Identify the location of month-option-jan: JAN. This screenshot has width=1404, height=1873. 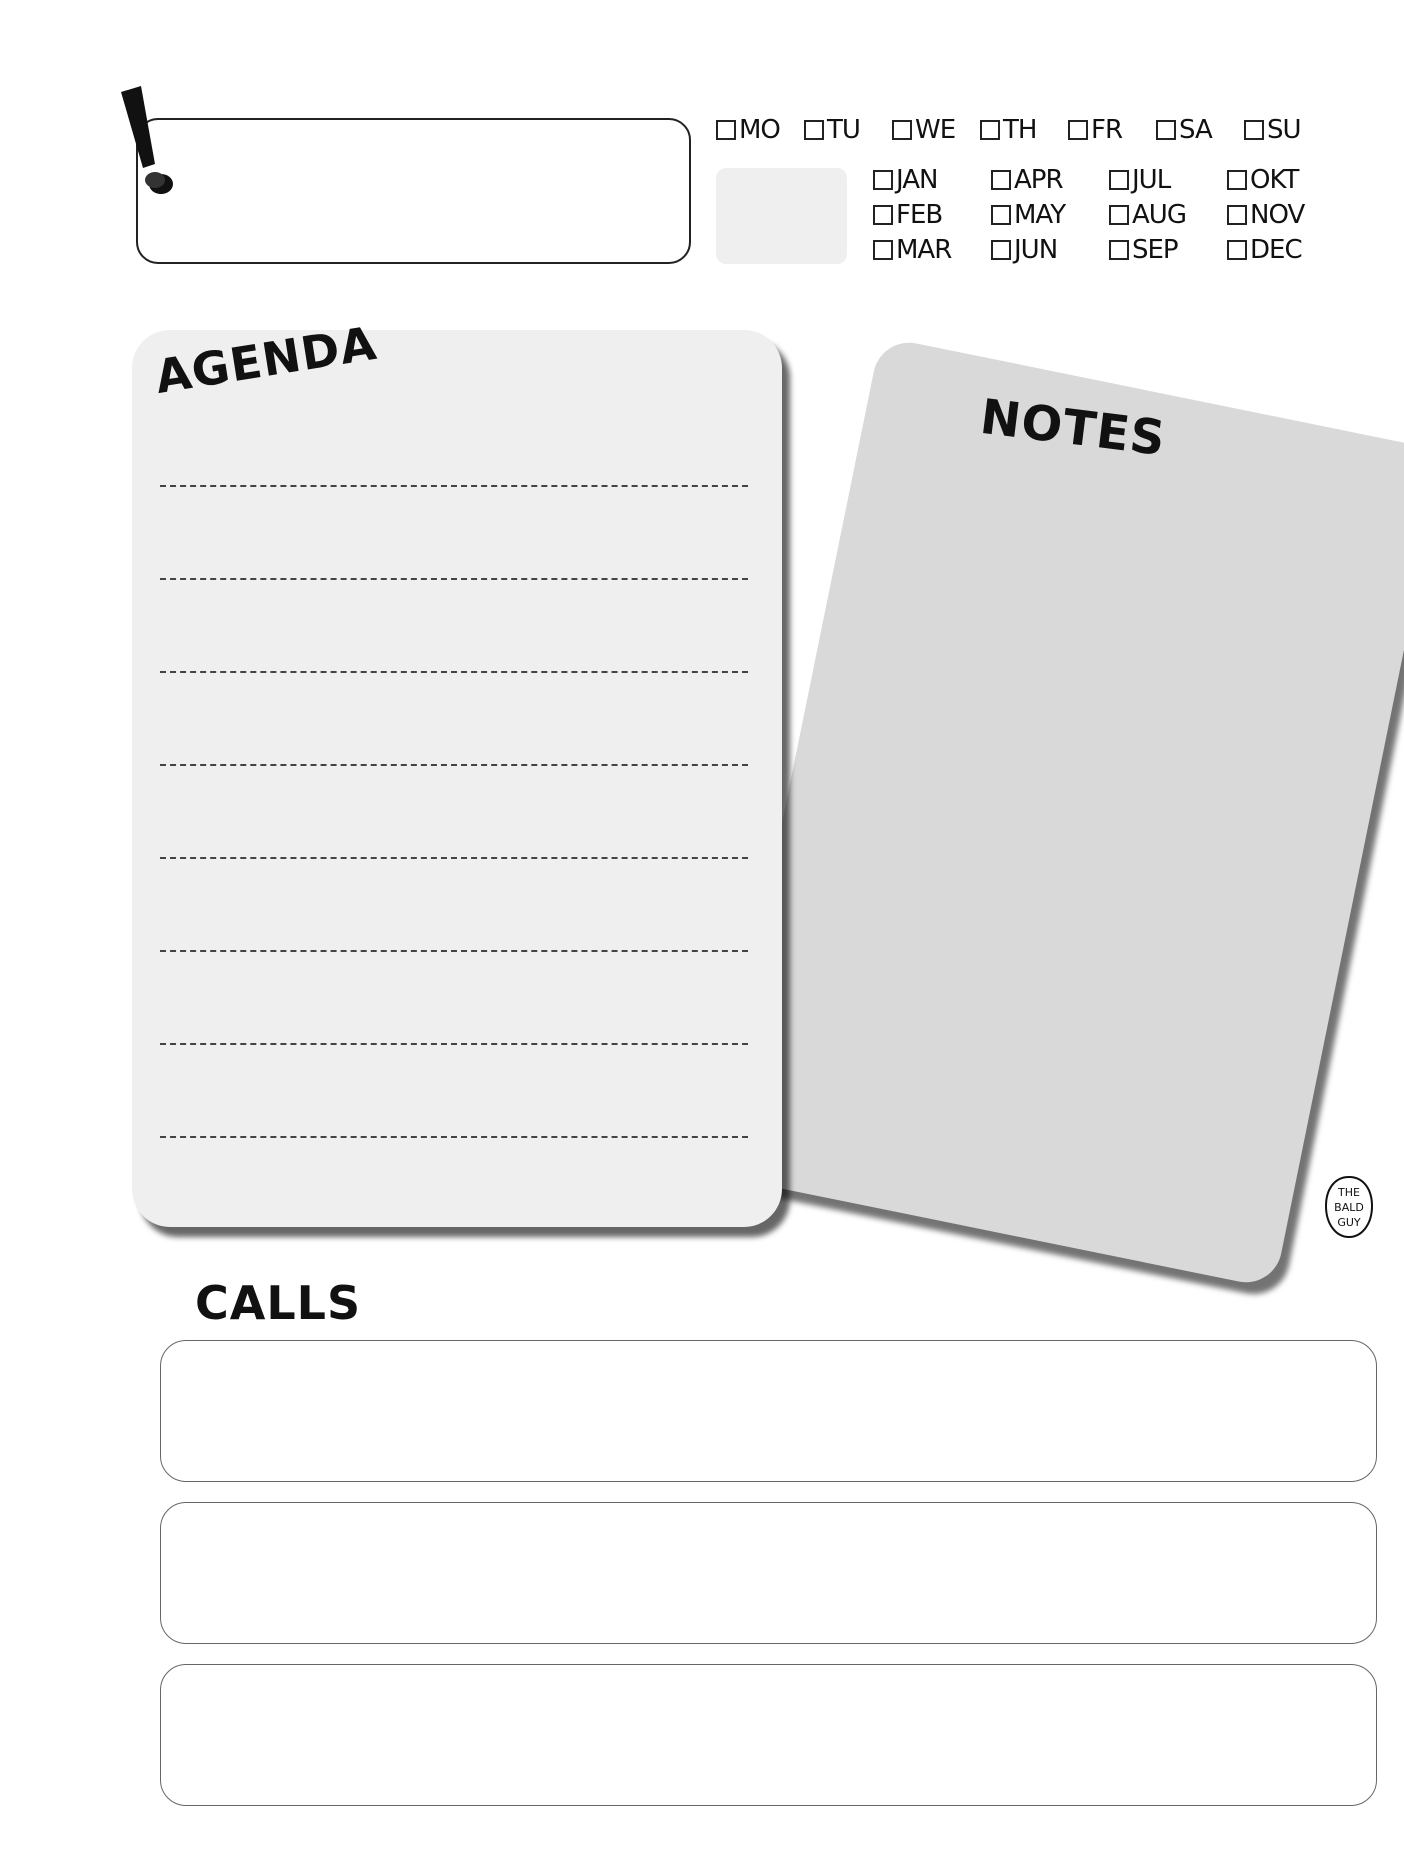
(905, 180).